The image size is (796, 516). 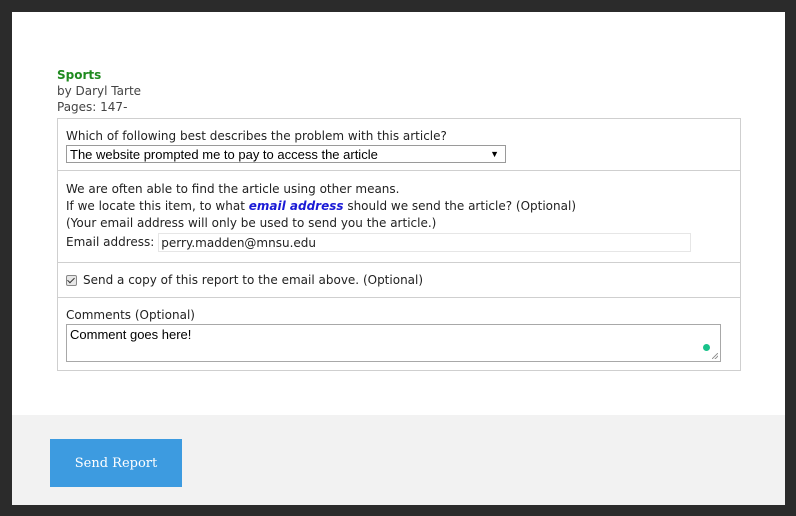 I want to click on email-info-prefix: If we locate this item, to what, so click(x=157, y=206).